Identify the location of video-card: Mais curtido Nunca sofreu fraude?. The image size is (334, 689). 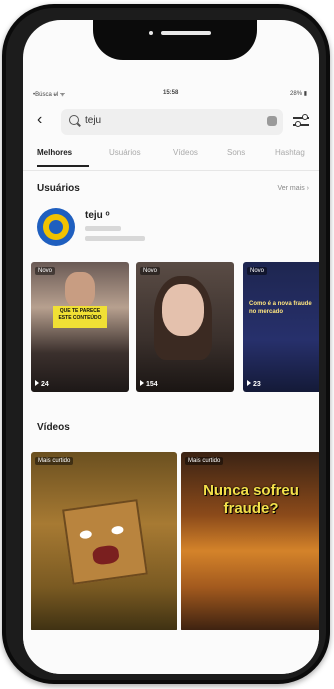
(250, 542).